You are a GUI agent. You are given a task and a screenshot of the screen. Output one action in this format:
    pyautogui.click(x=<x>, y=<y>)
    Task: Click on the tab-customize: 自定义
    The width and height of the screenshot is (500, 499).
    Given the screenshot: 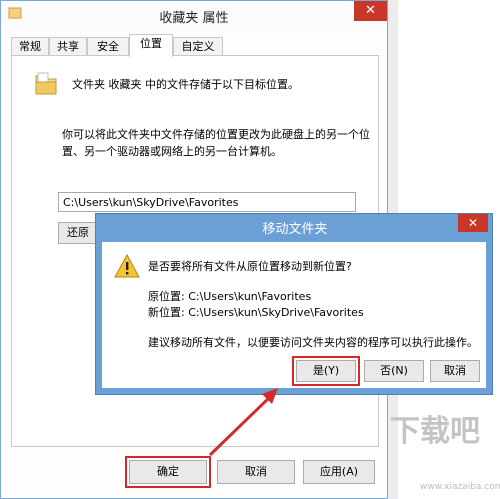 What is the action you would take?
    pyautogui.click(x=198, y=46)
    